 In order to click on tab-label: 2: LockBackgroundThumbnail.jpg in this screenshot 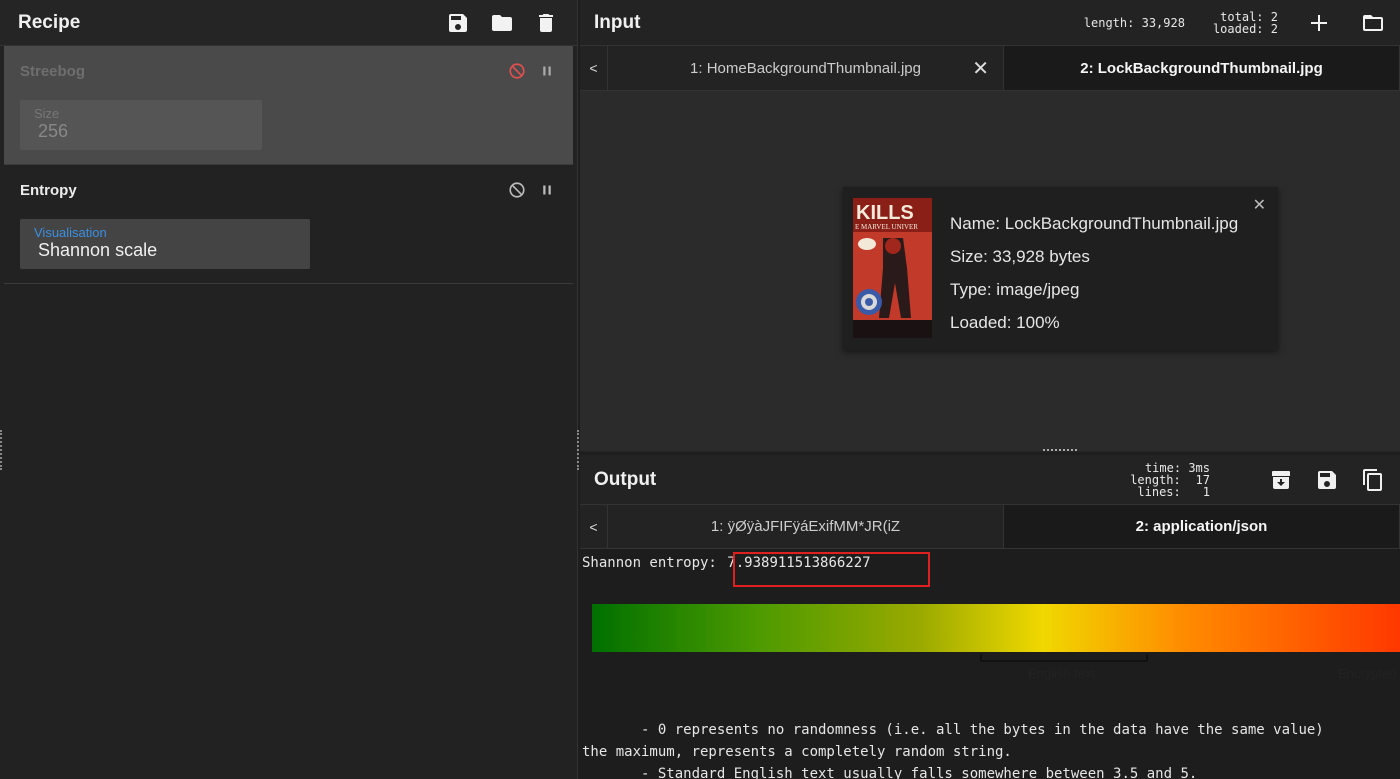, I will do `click(1201, 68)`.